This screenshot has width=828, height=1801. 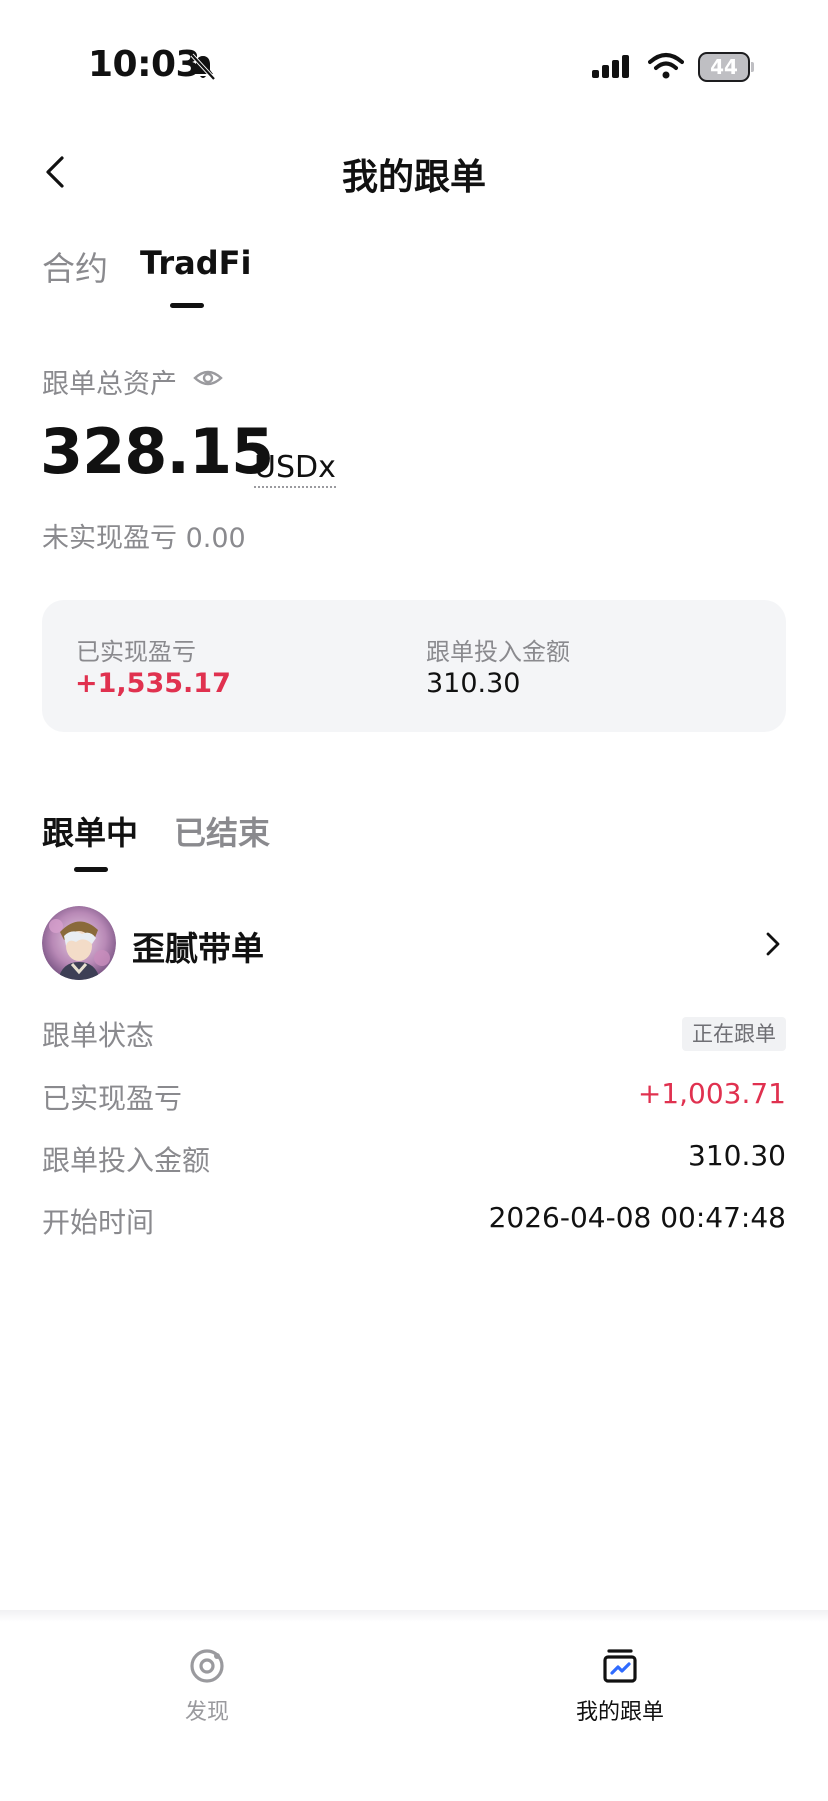 What do you see at coordinates (498, 652) in the screenshot?
I see `invest-amount-label: 跟单投入金额` at bounding box center [498, 652].